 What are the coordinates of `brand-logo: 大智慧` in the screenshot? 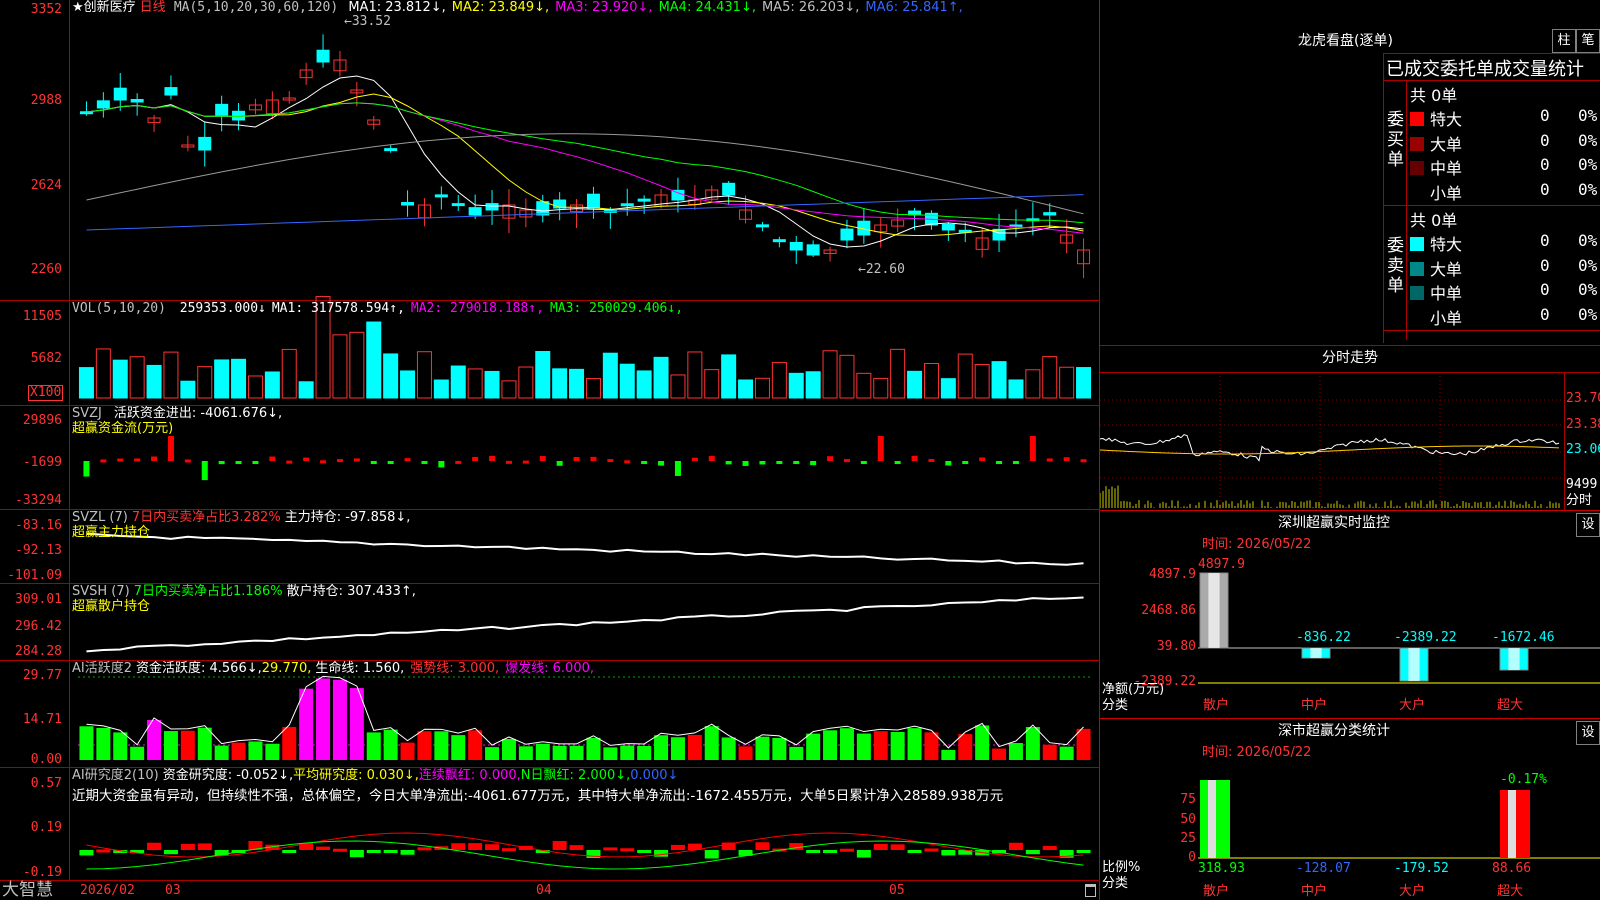 It's located at (27, 890).